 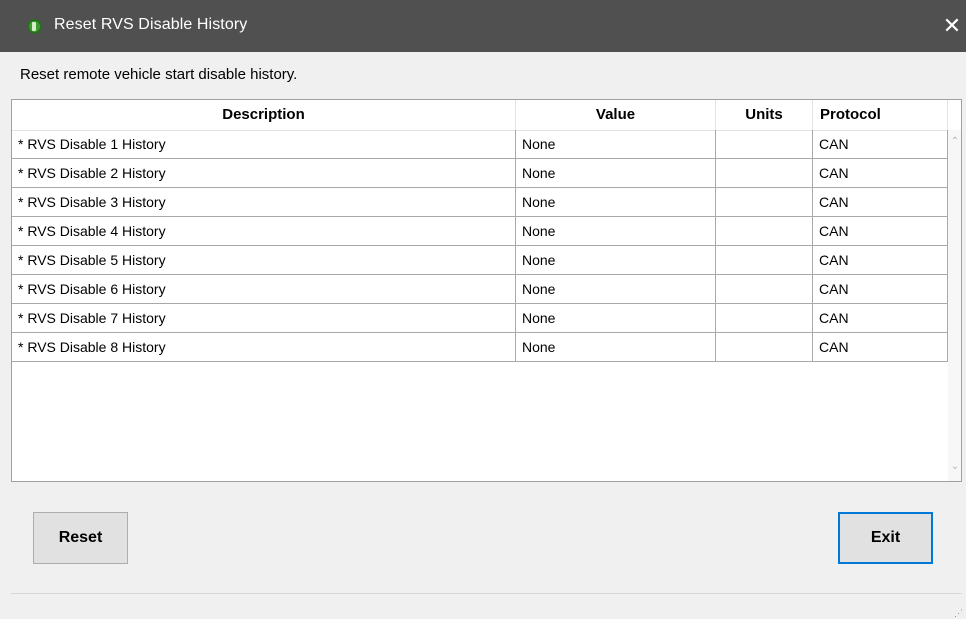 What do you see at coordinates (885, 538) in the screenshot?
I see `exit-button: Exit` at bounding box center [885, 538].